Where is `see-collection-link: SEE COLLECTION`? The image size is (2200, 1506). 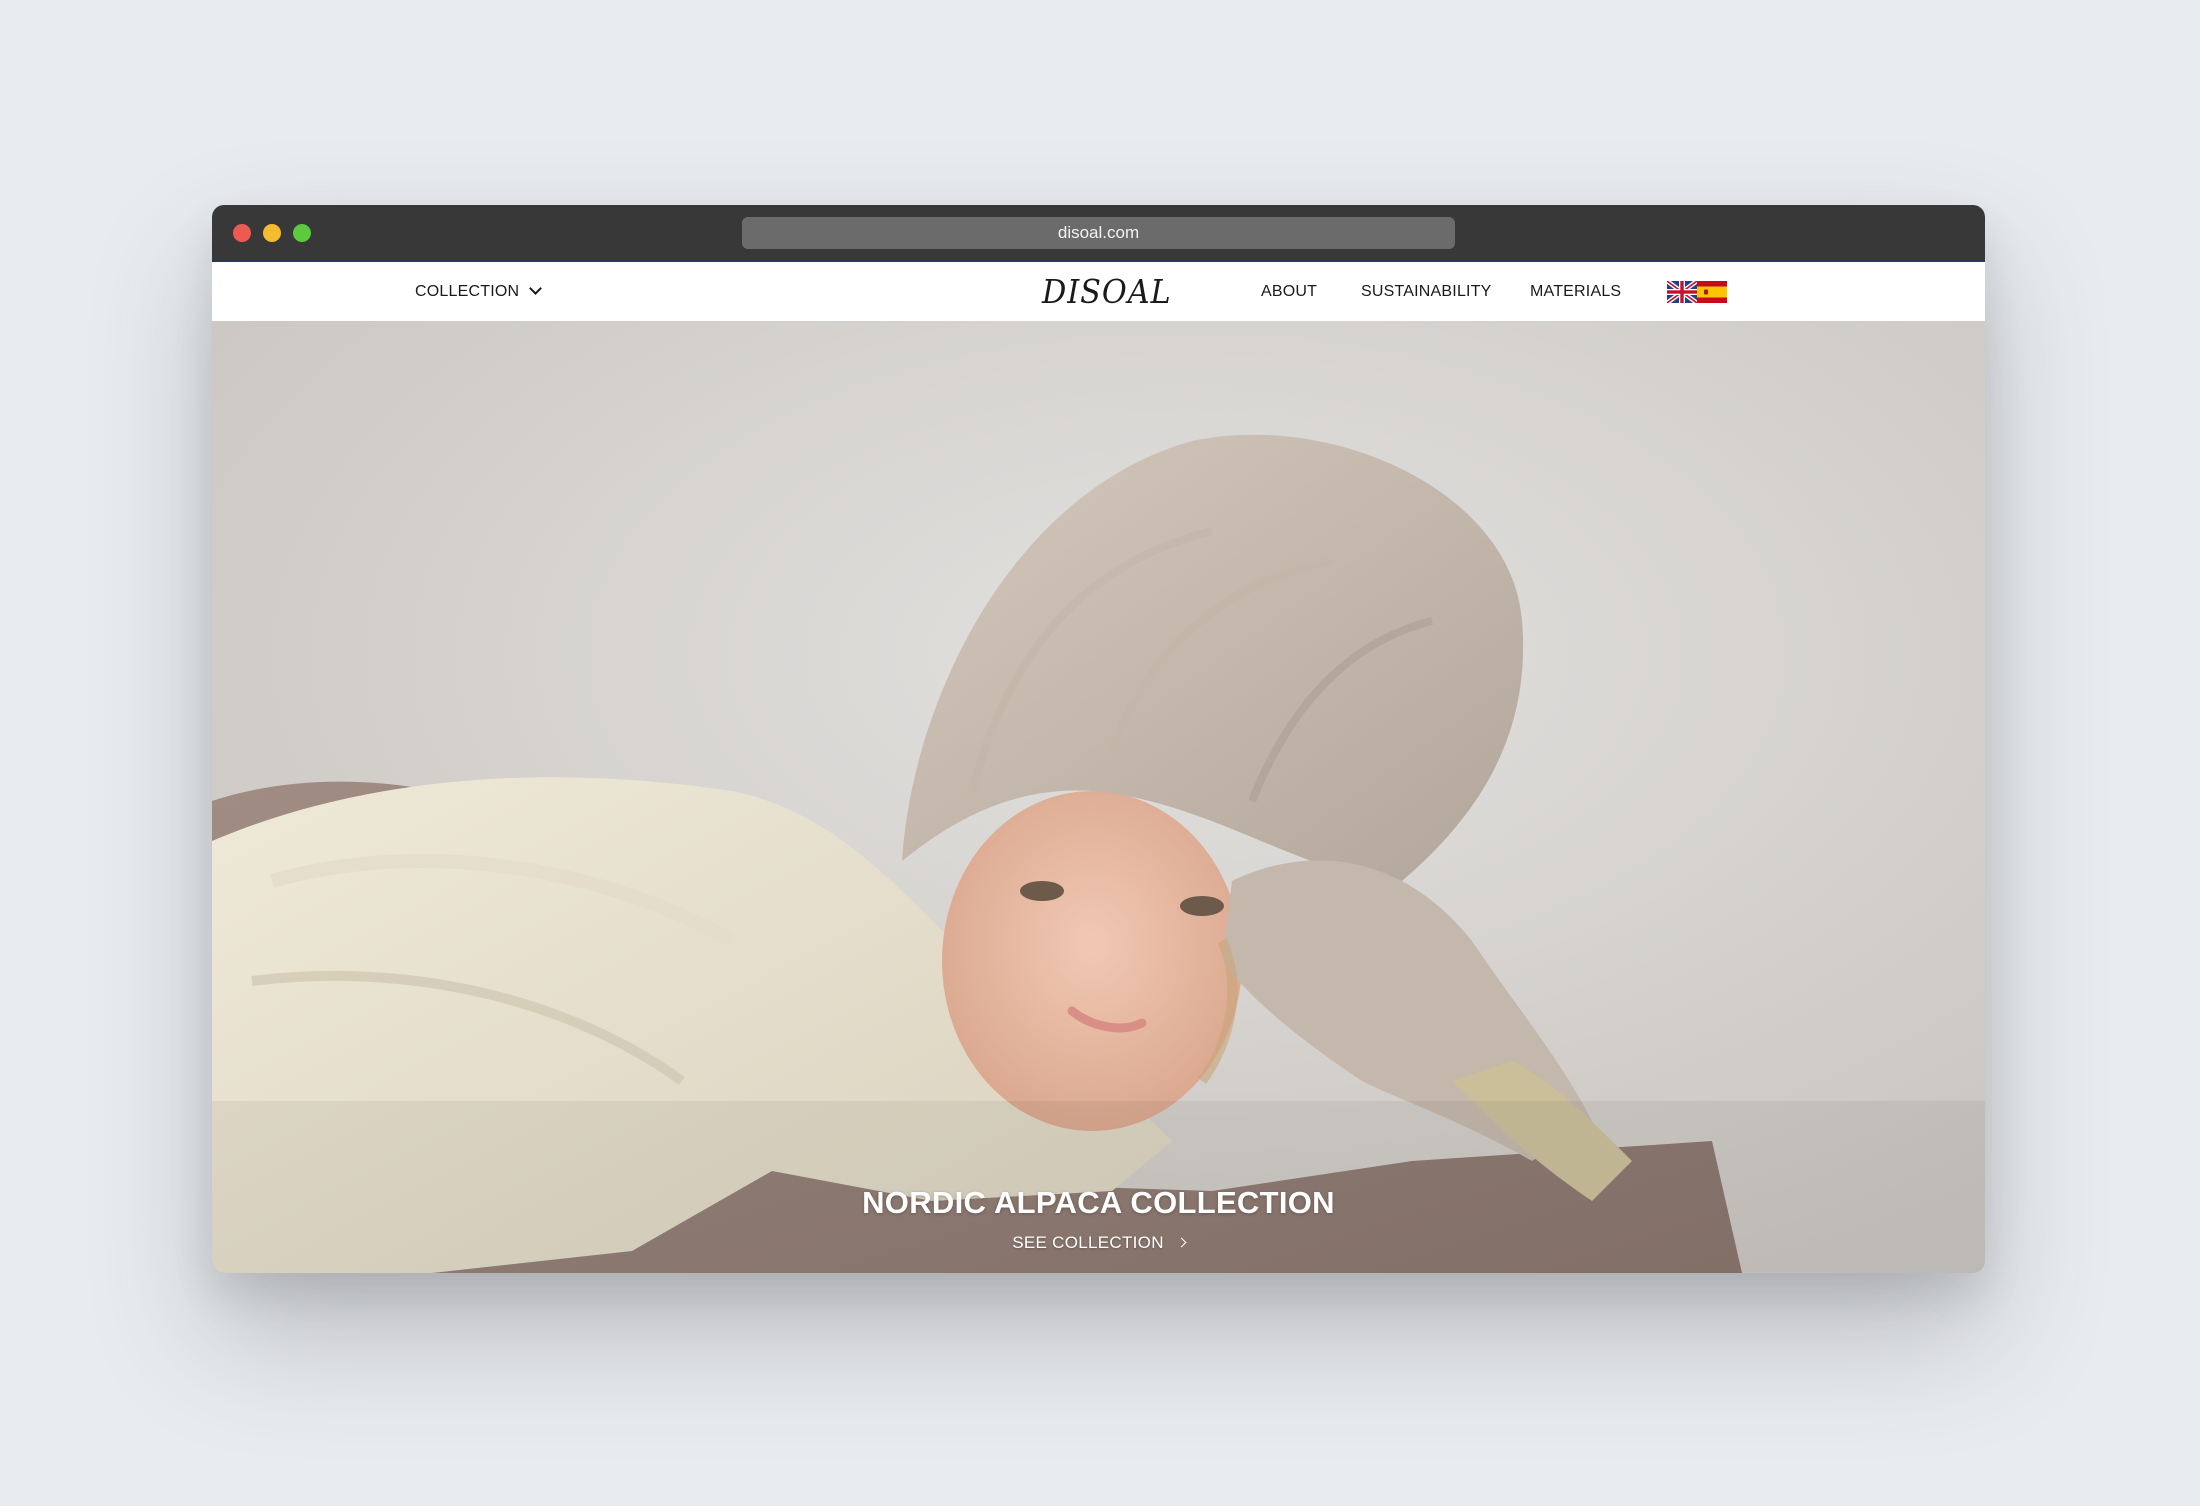 see-collection-link: SEE COLLECTION is located at coordinates (1098, 1243).